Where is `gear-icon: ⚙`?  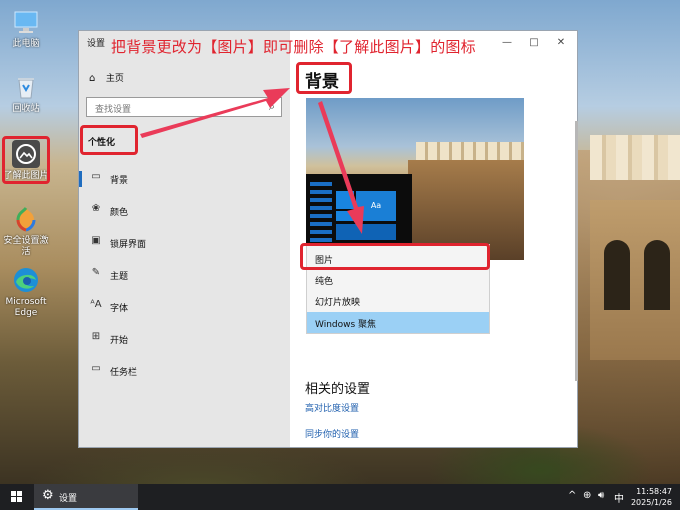
gear-icon: ⚙ is located at coordinates (48, 495).